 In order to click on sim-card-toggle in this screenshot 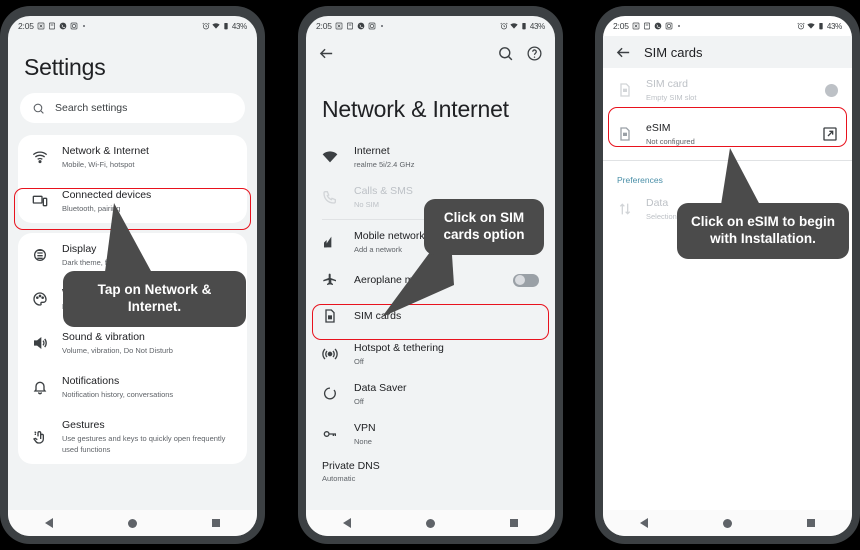, I will do `click(831, 90)`.